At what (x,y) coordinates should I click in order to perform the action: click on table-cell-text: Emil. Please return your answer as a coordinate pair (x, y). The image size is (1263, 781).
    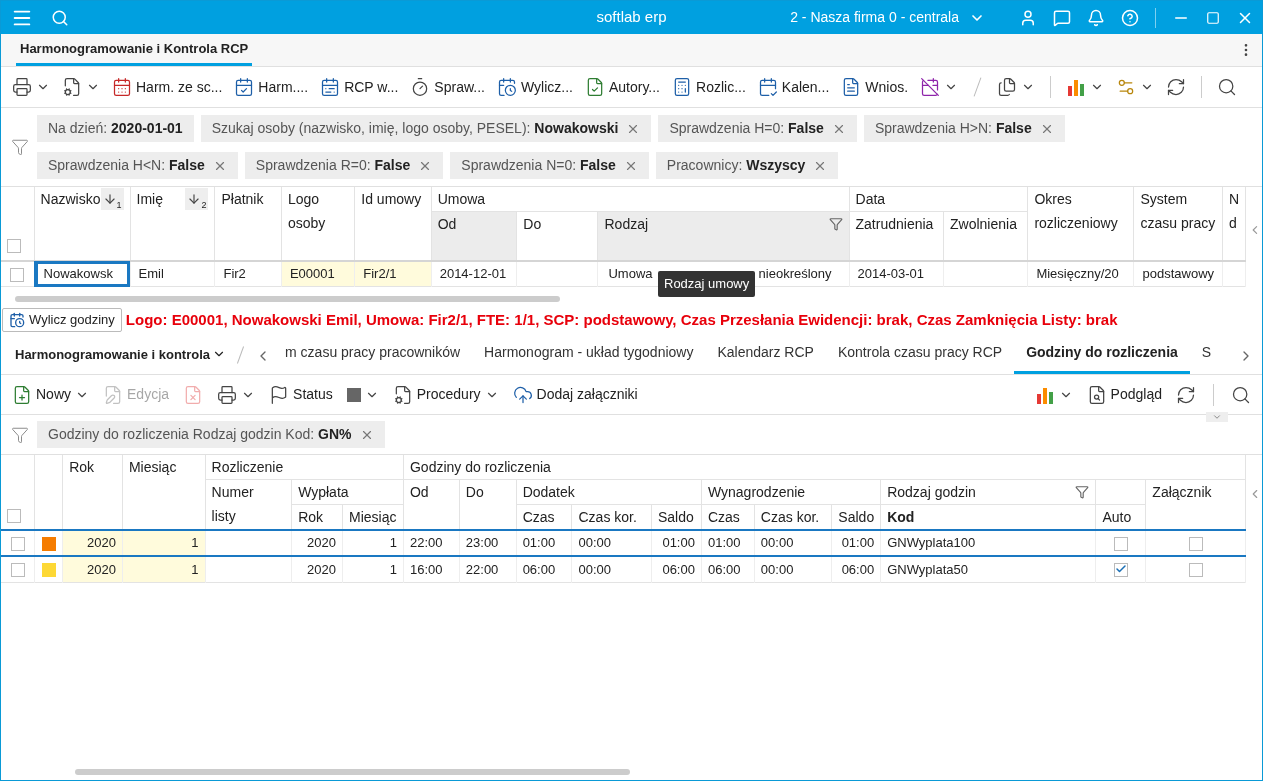
    Looking at the image, I should click on (151, 273).